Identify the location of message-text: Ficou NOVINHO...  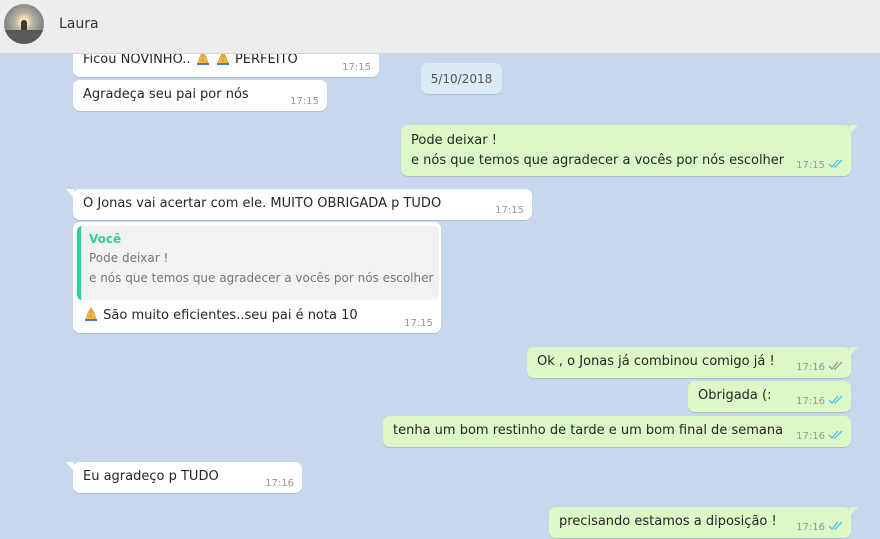
(137, 59).